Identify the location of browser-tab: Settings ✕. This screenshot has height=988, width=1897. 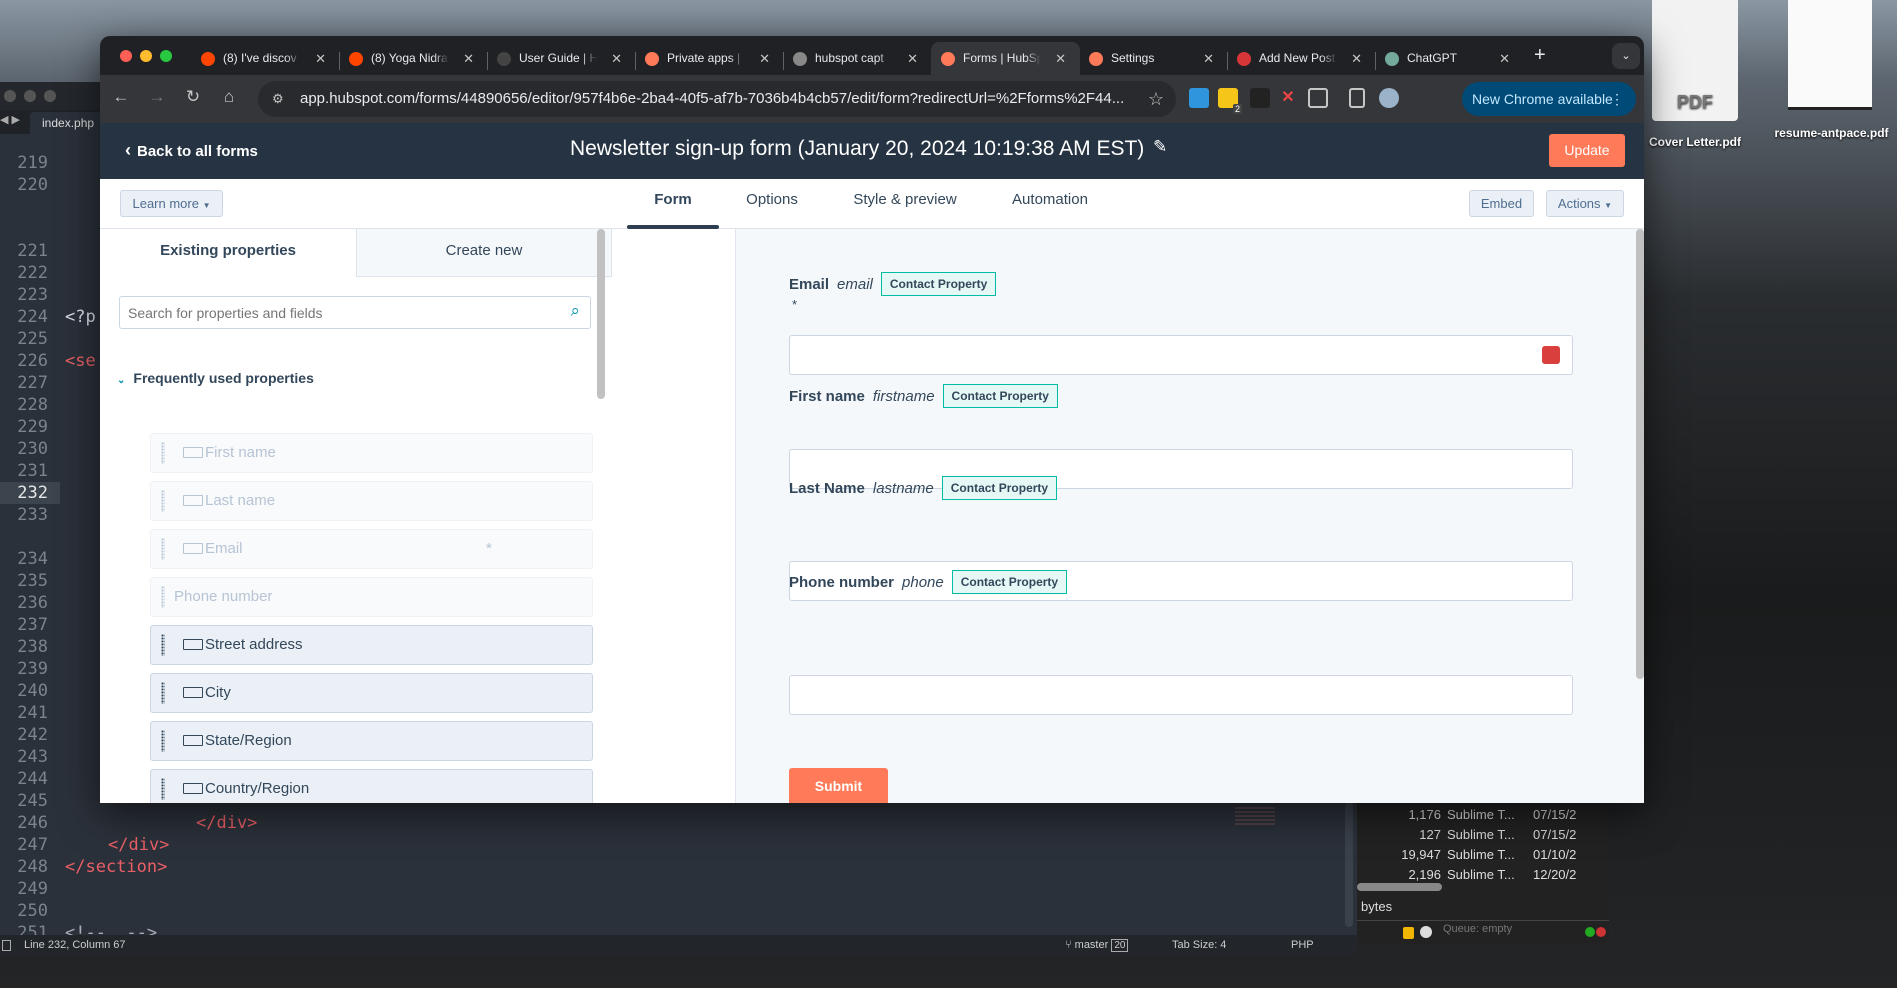
(1153, 58).